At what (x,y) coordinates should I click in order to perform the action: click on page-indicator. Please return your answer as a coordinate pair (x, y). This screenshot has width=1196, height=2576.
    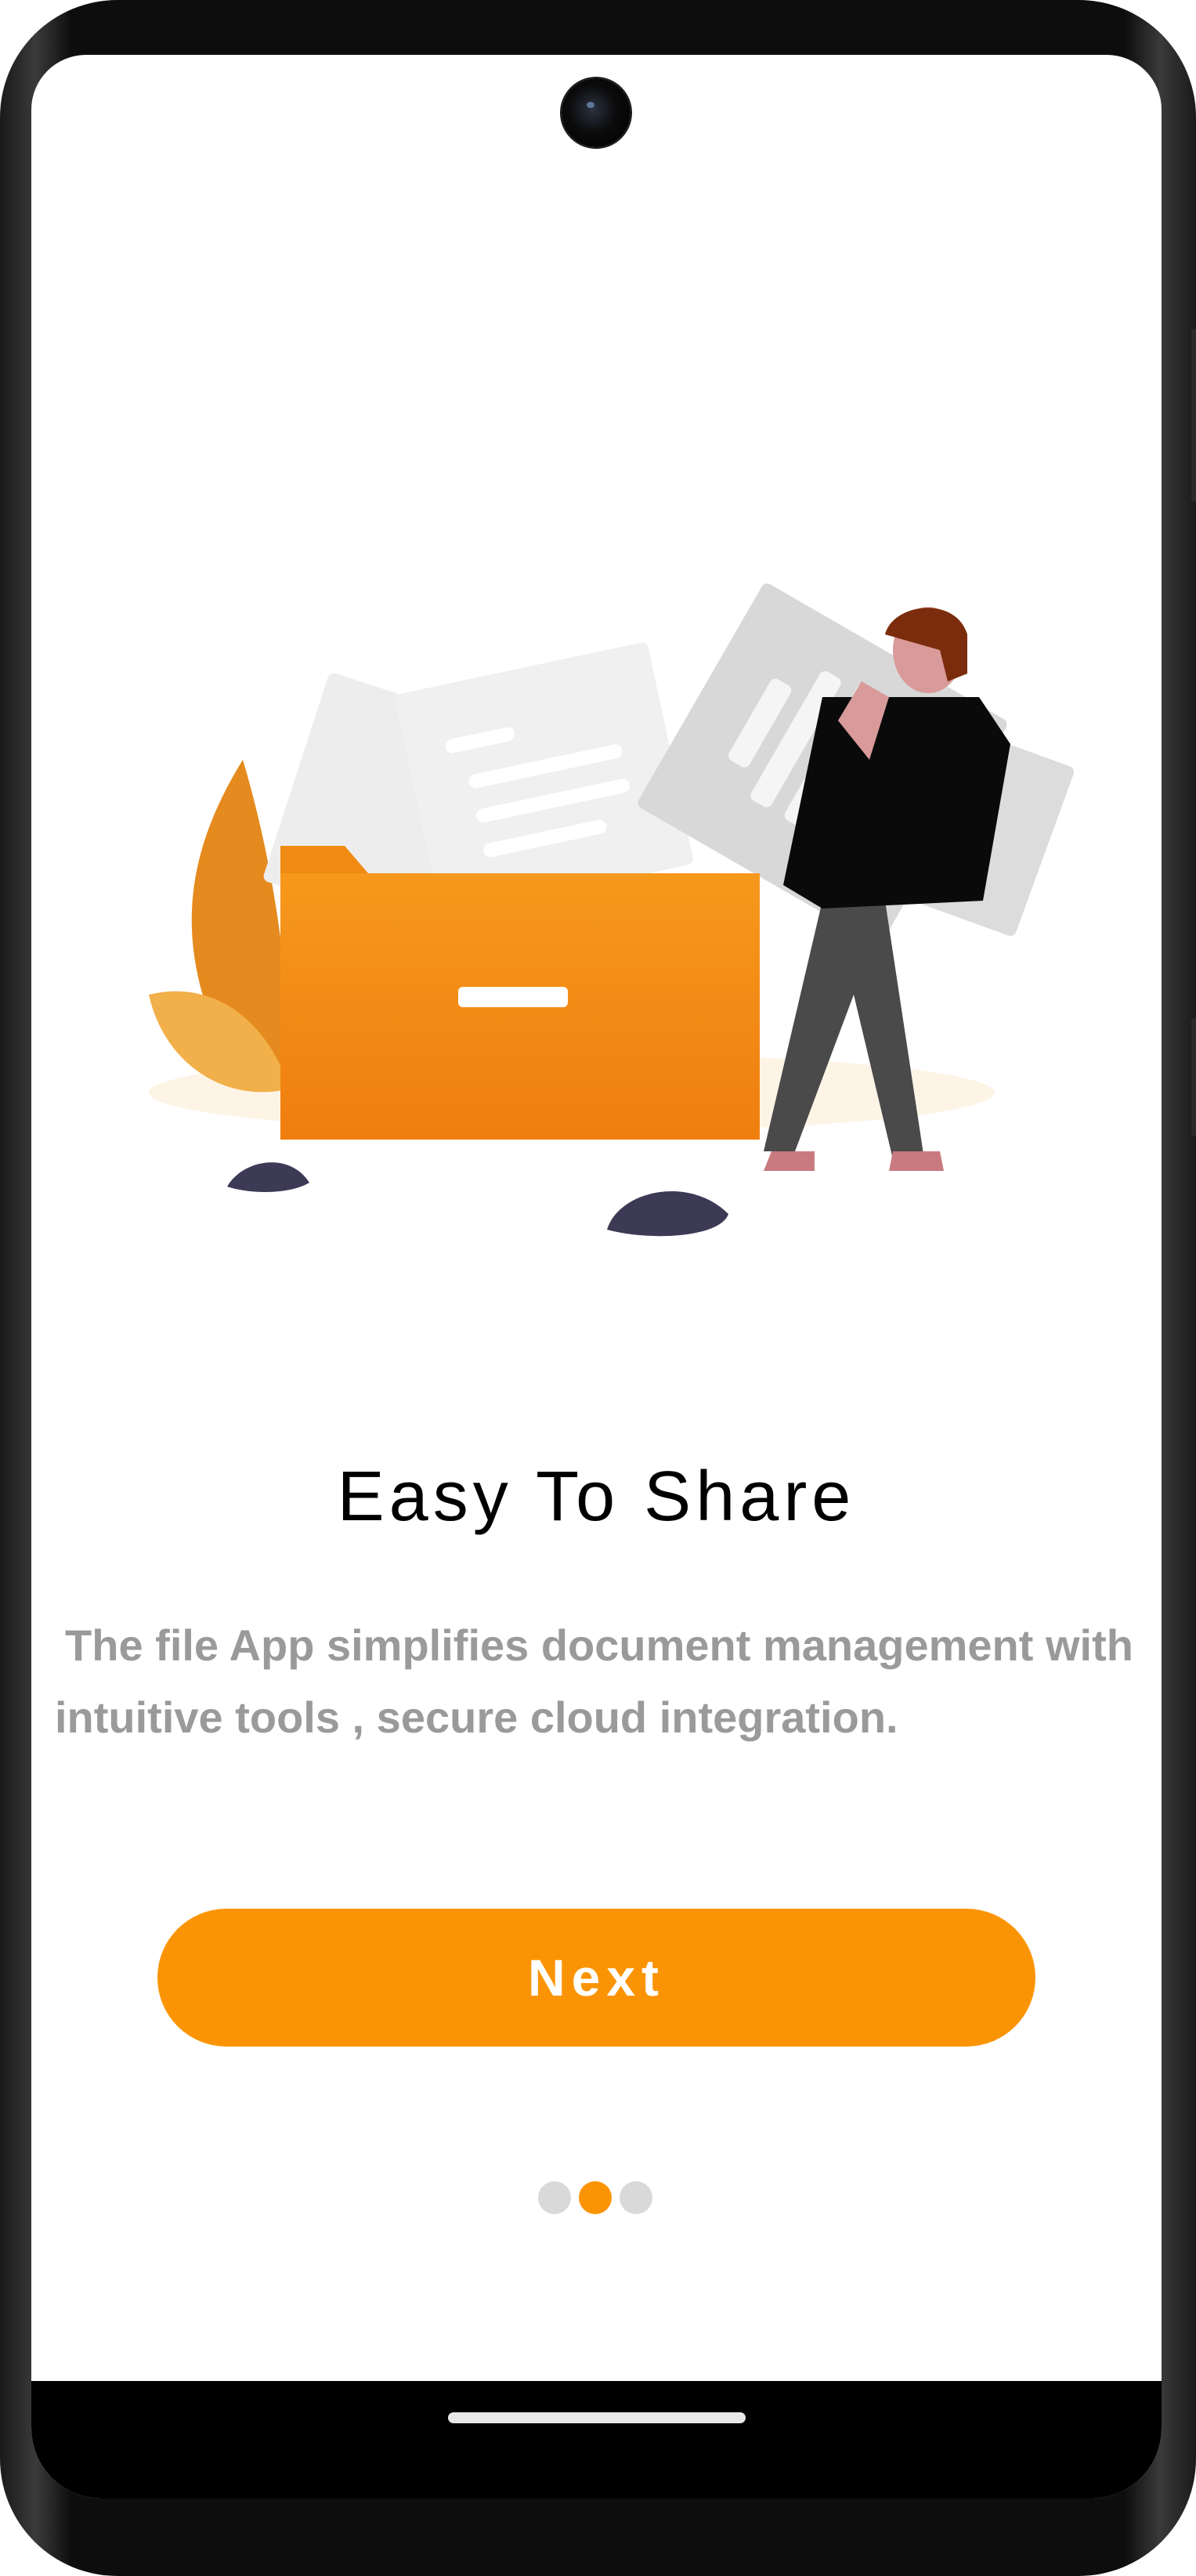
    Looking at the image, I should click on (597, 2198).